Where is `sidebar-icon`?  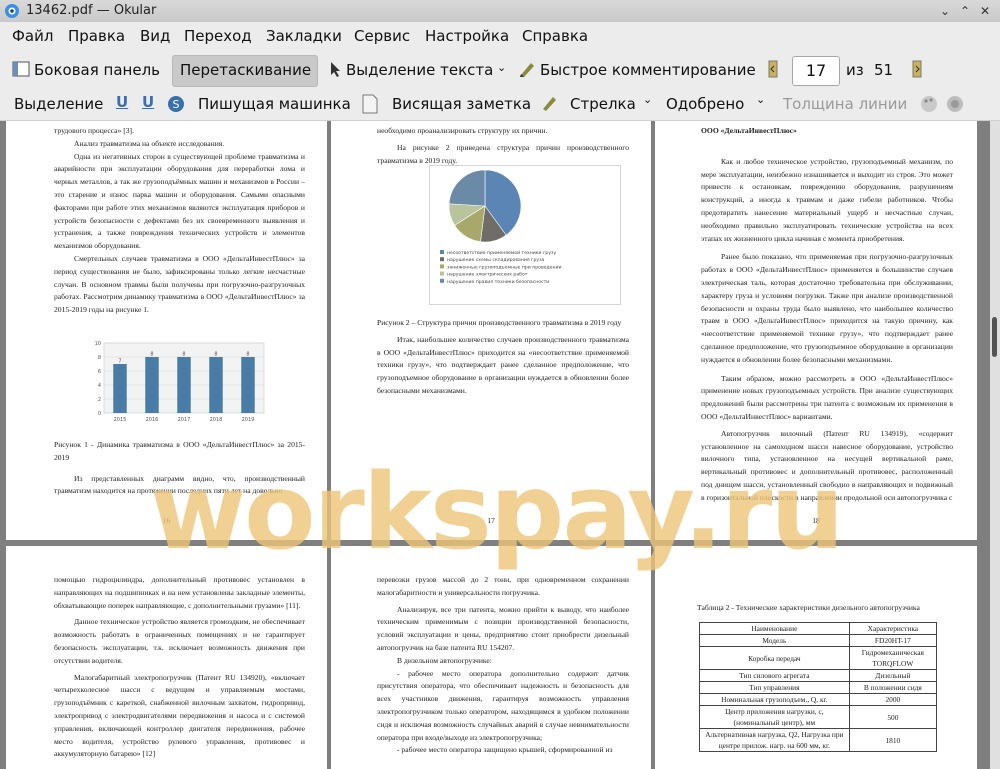
sidebar-icon is located at coordinates (21, 69).